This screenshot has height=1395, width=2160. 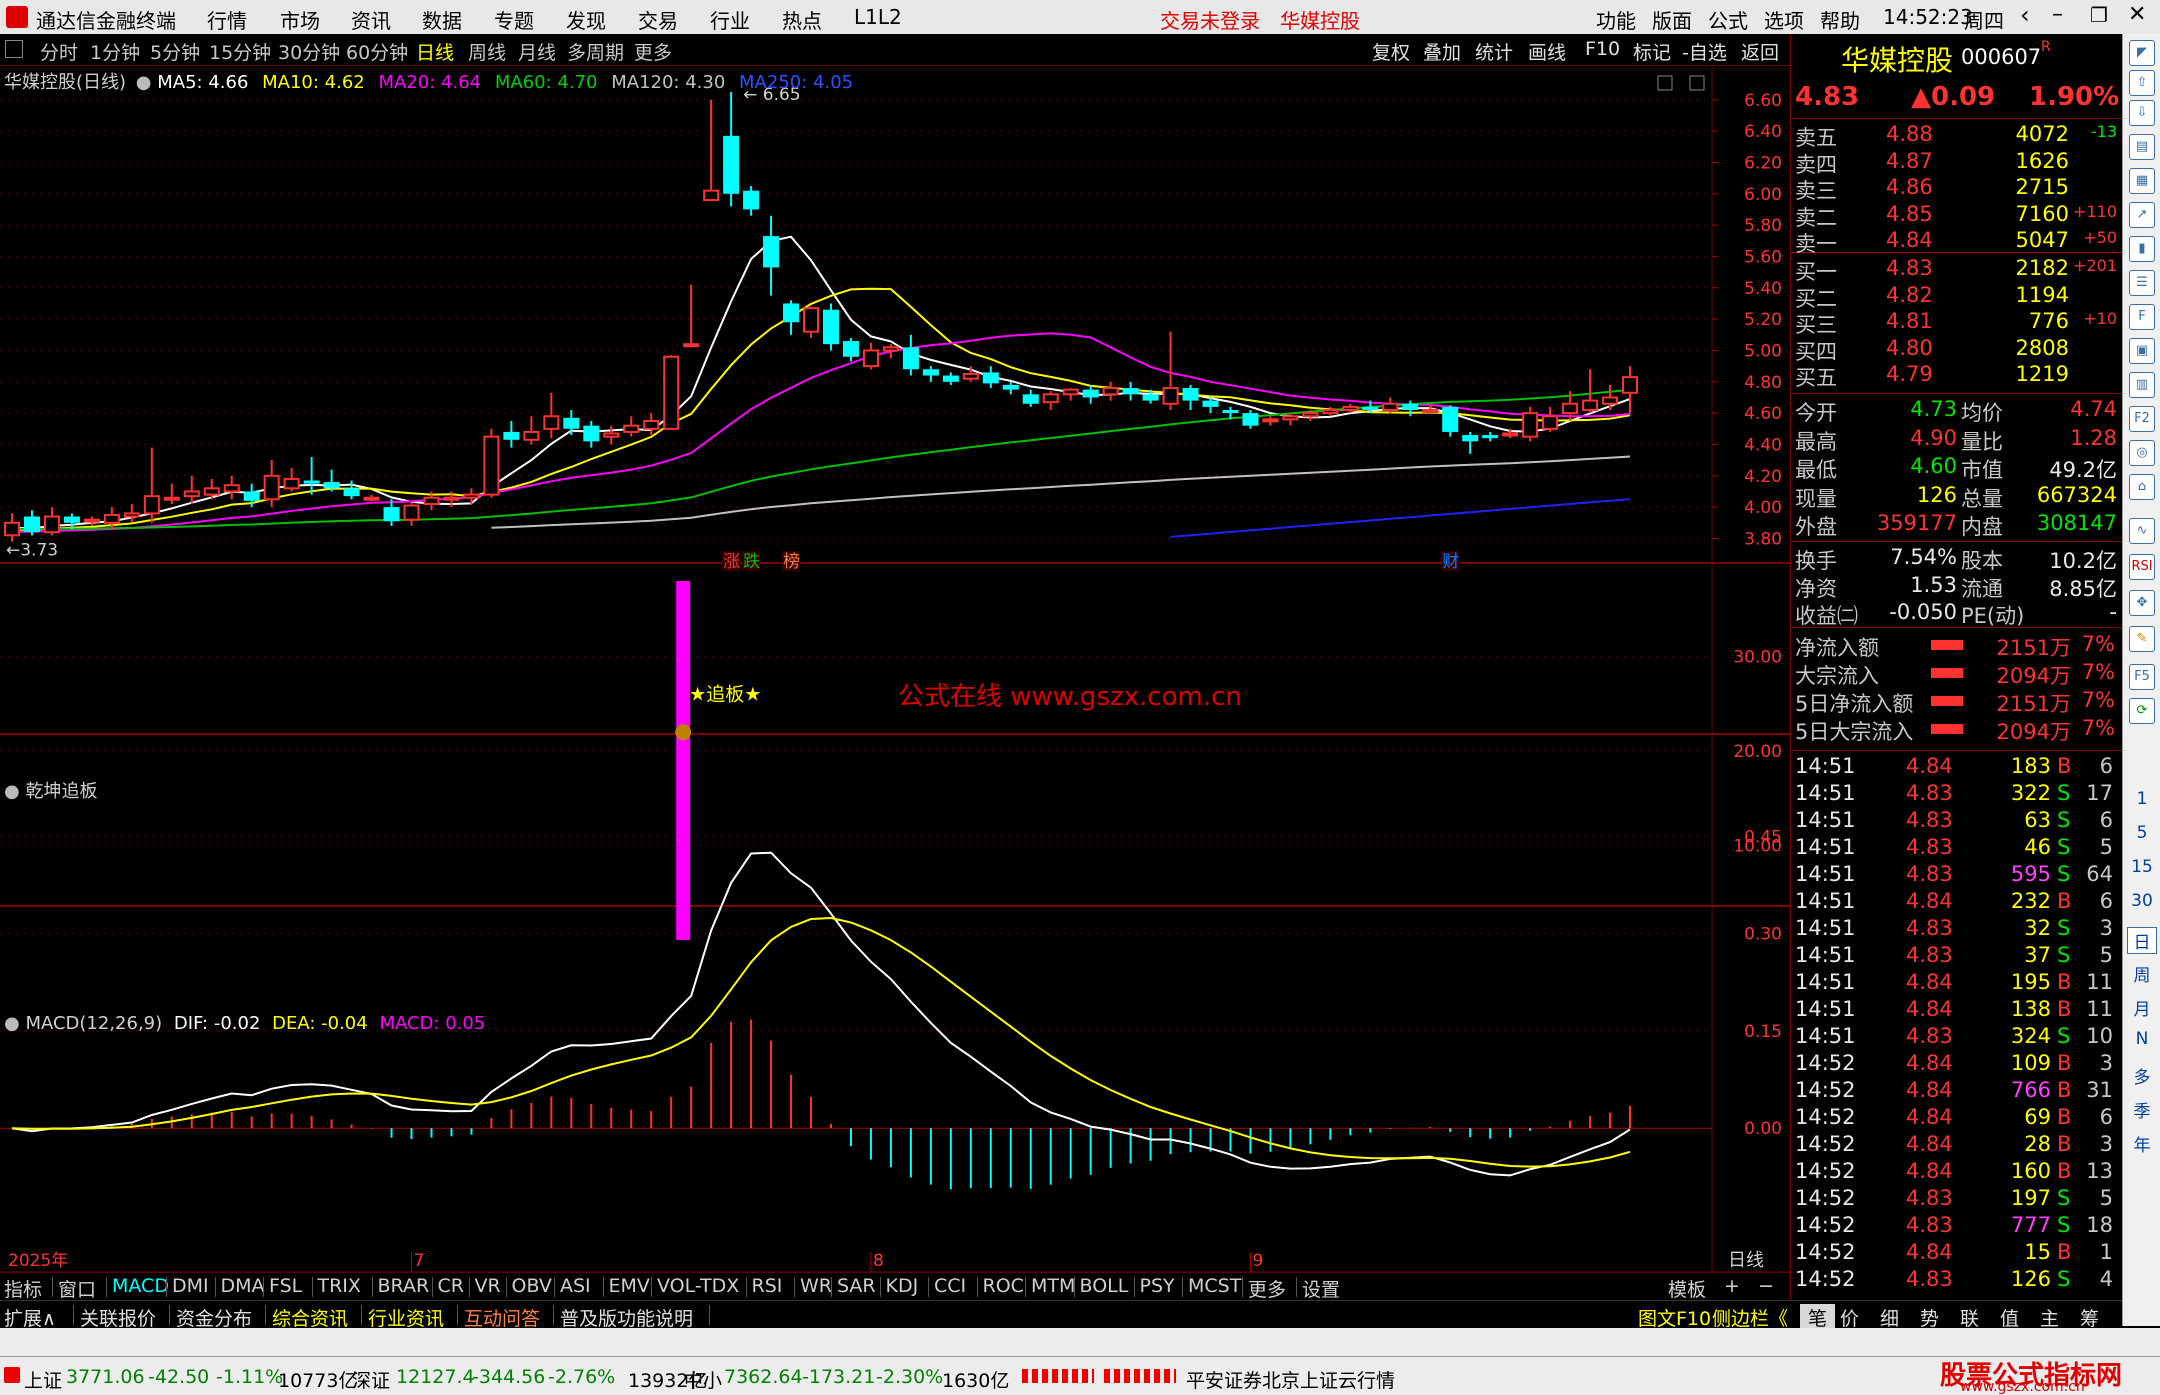 What do you see at coordinates (2142, 181) in the screenshot?
I see `table-icon: ▦` at bounding box center [2142, 181].